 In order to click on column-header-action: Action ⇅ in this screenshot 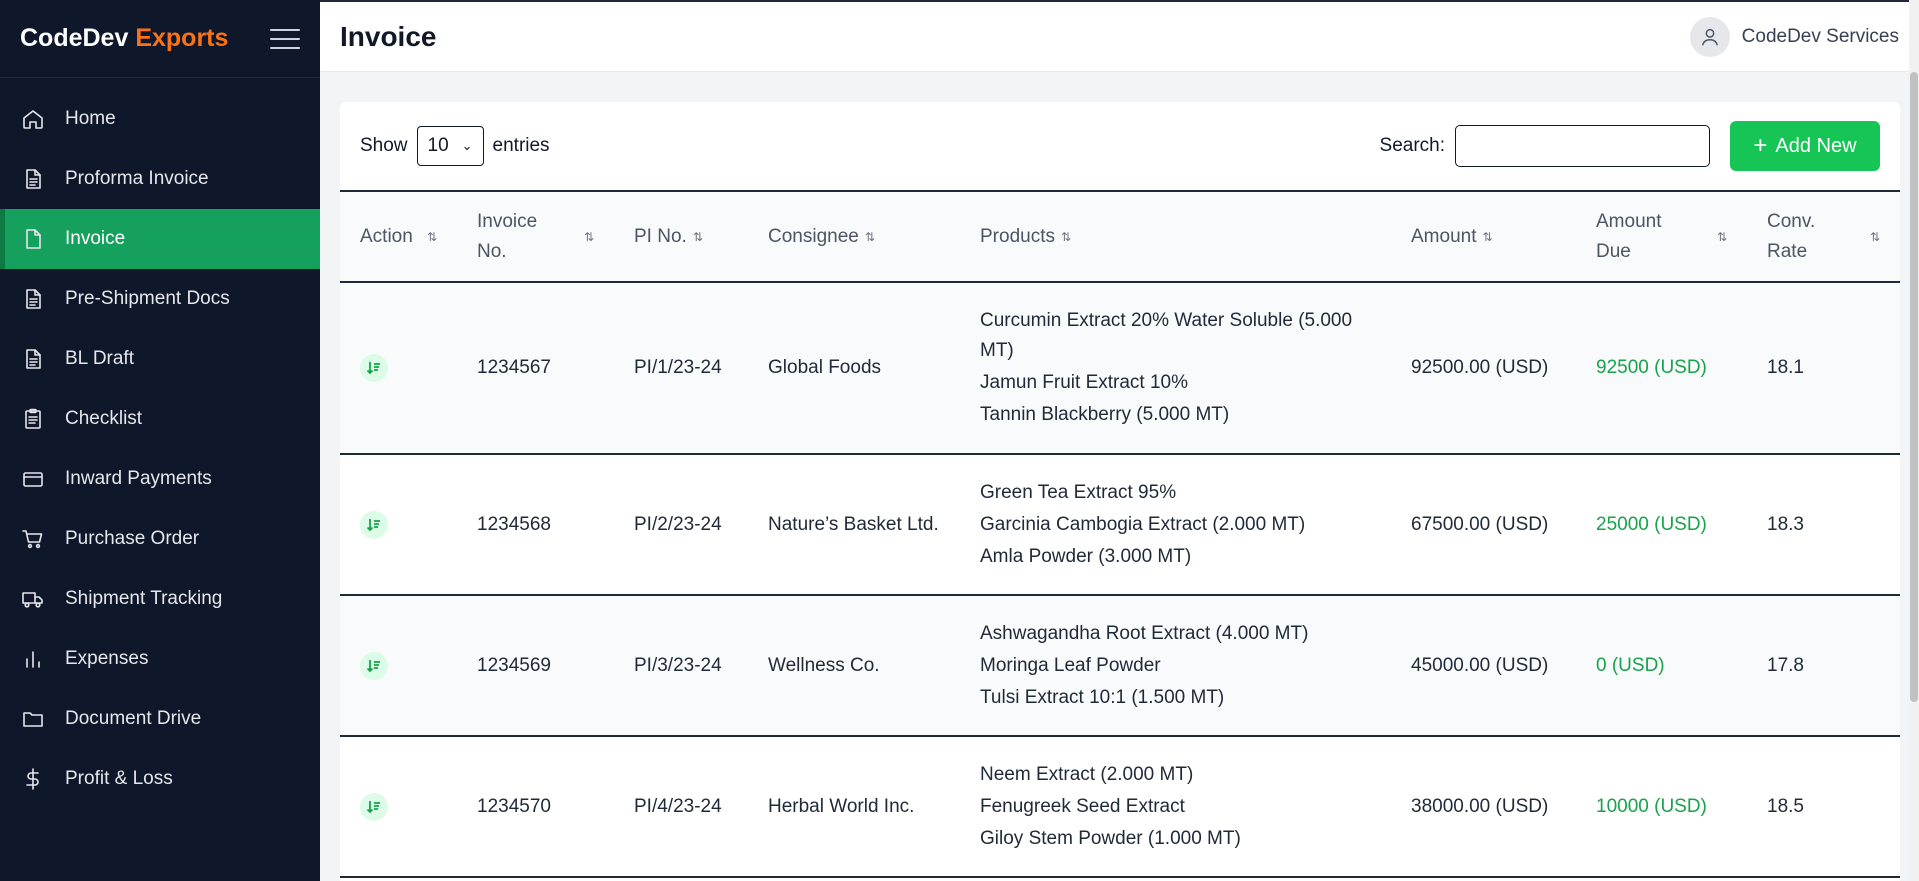, I will do `click(398, 237)`.